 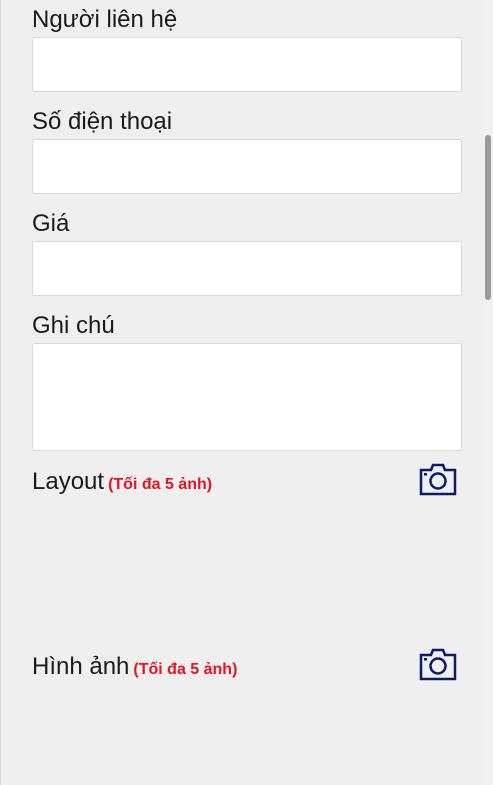 What do you see at coordinates (102, 121) in the screenshot?
I see `phone-label: Số điện thoại` at bounding box center [102, 121].